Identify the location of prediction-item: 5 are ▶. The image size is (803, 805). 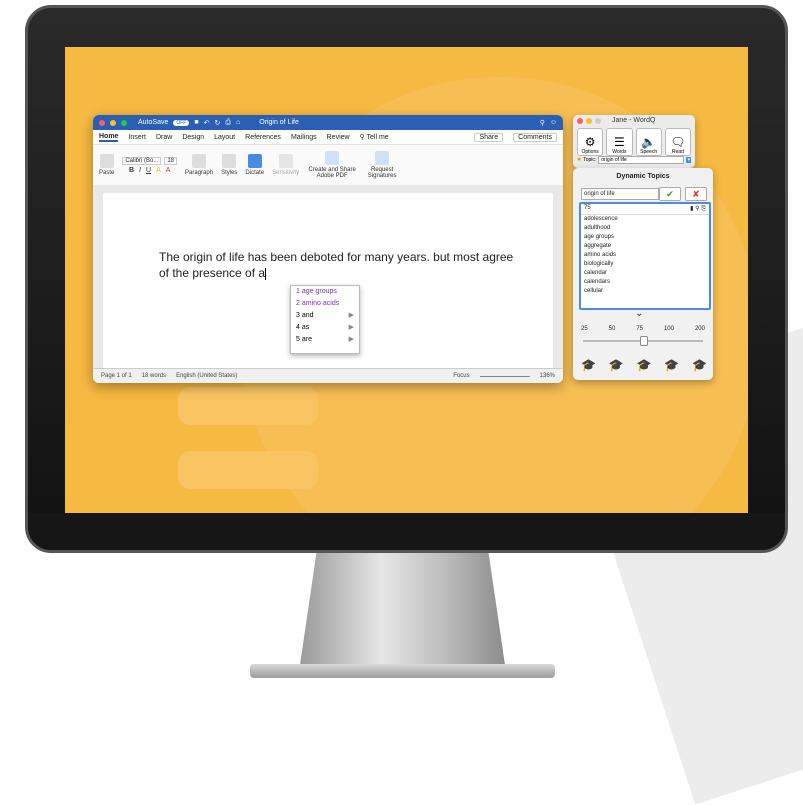
(325, 340).